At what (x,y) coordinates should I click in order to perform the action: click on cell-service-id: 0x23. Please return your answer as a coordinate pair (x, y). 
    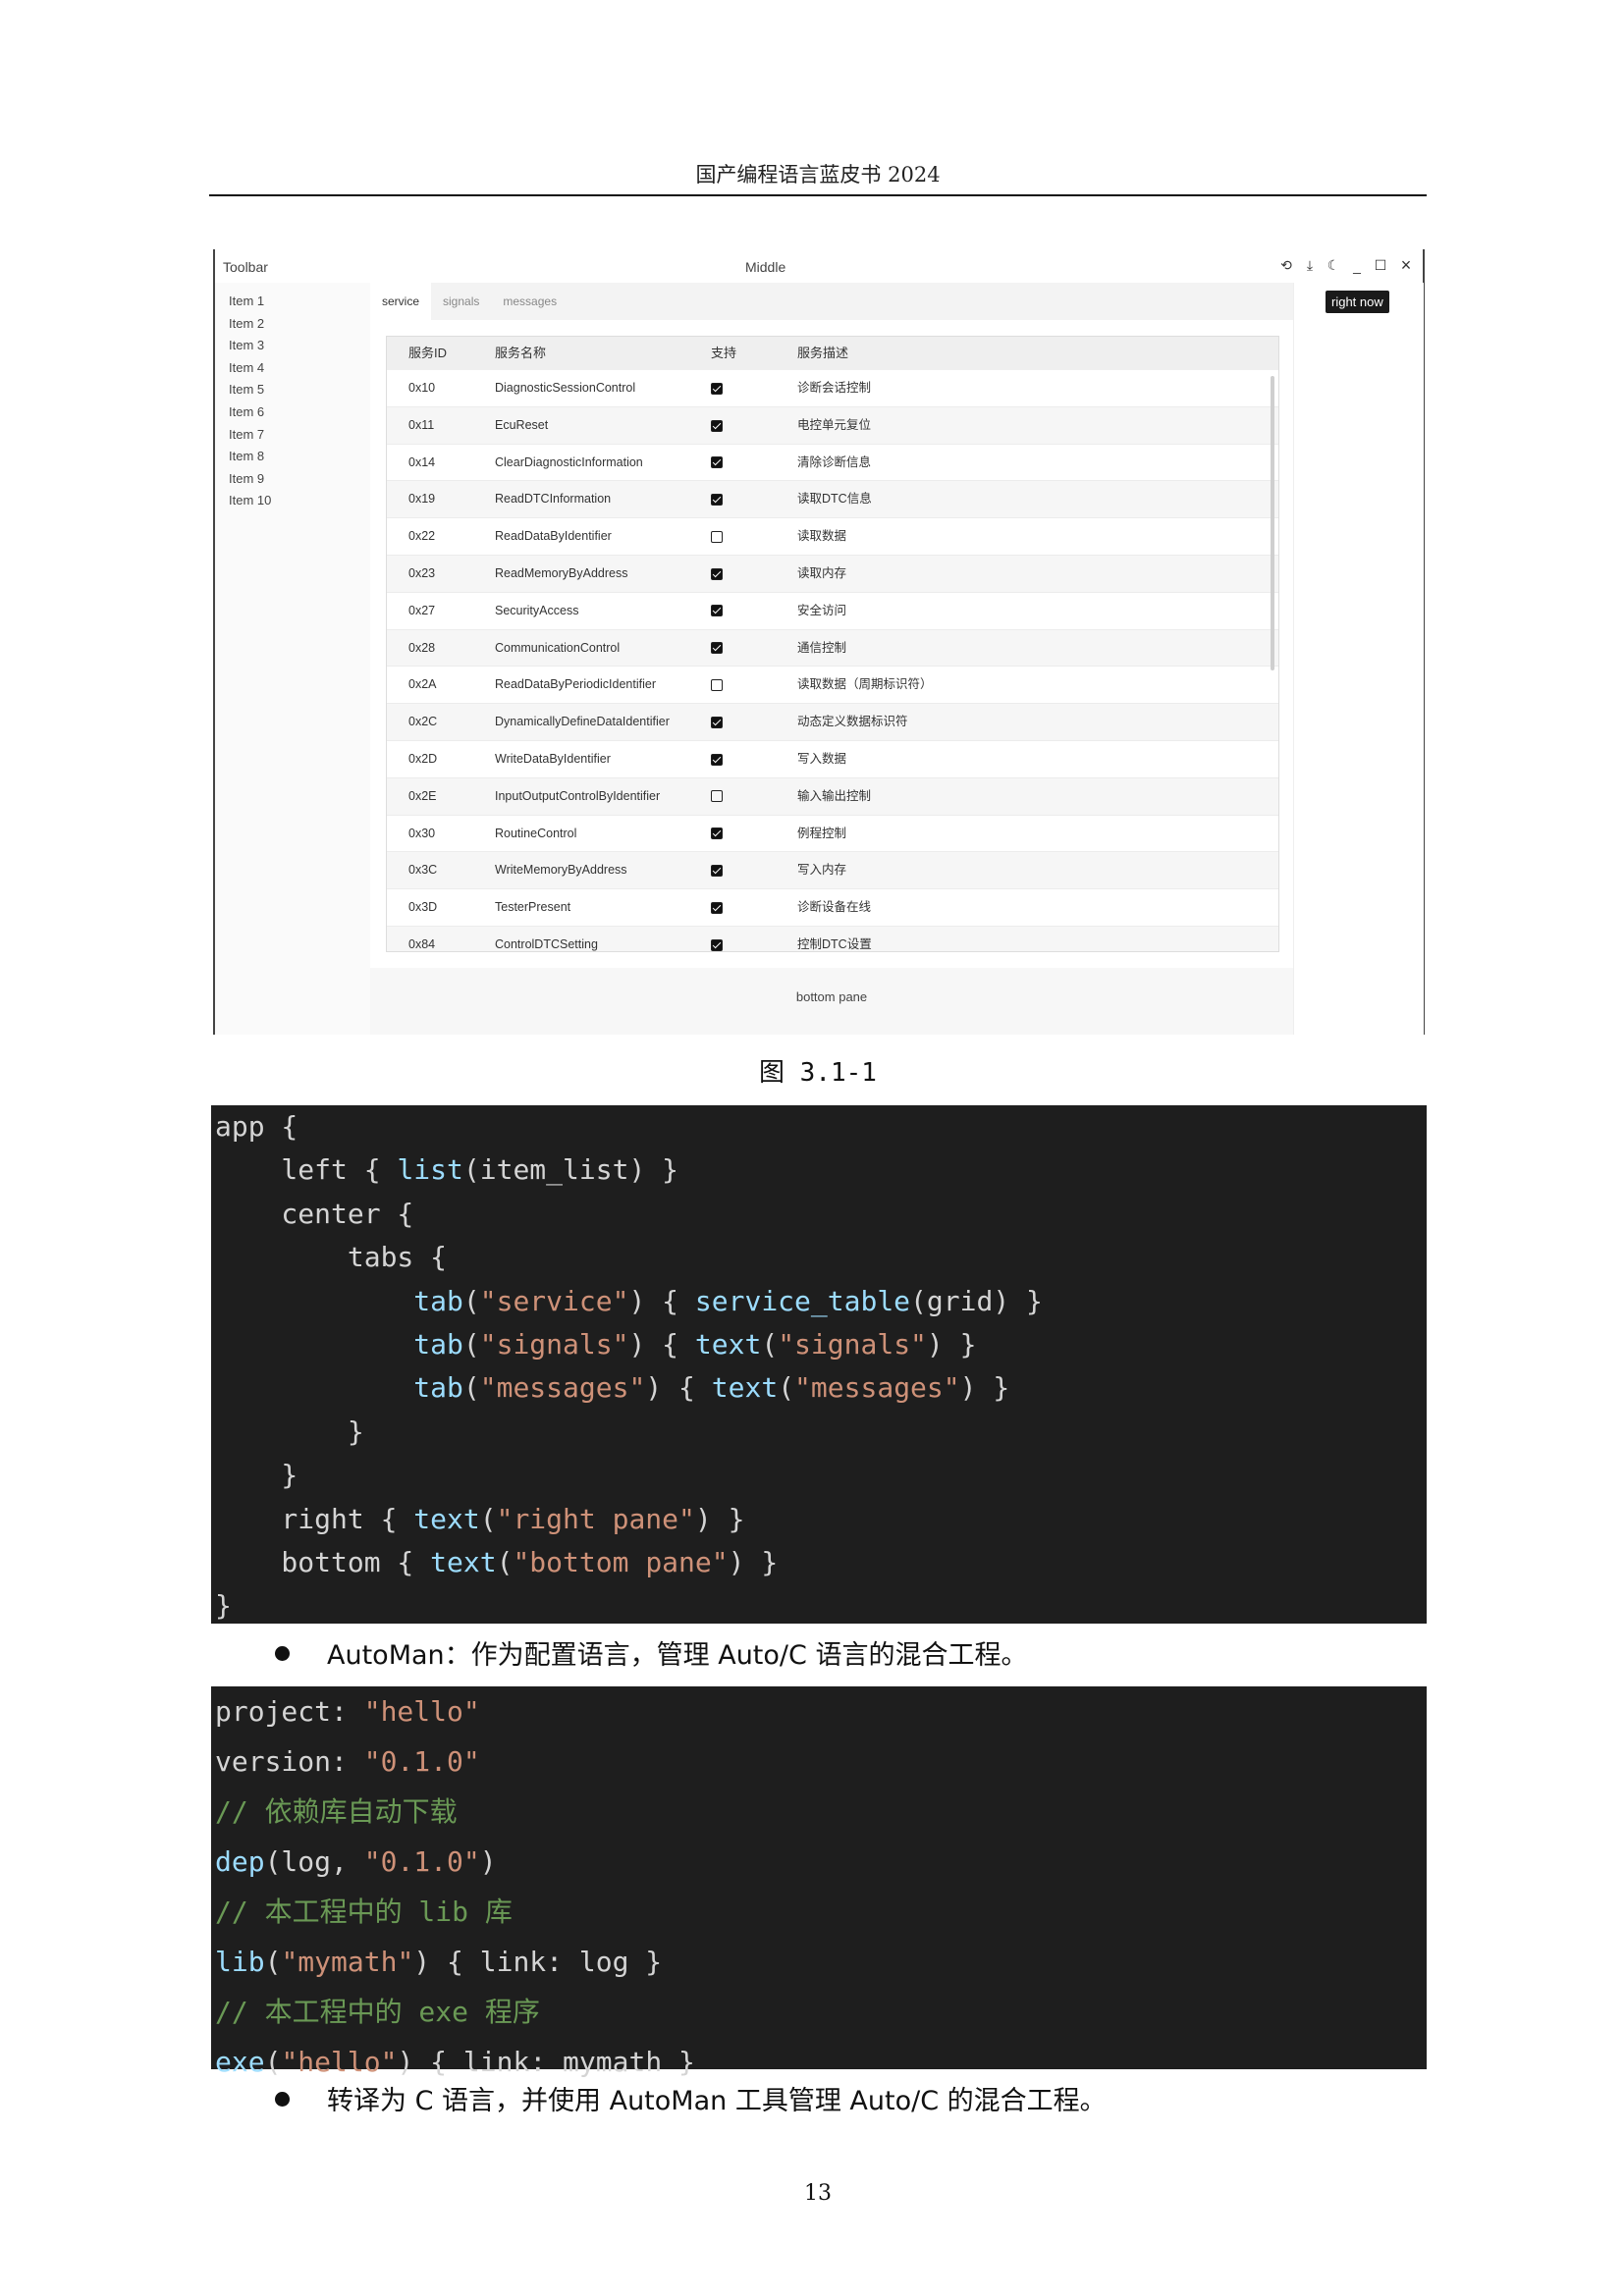
    Looking at the image, I should click on (422, 572).